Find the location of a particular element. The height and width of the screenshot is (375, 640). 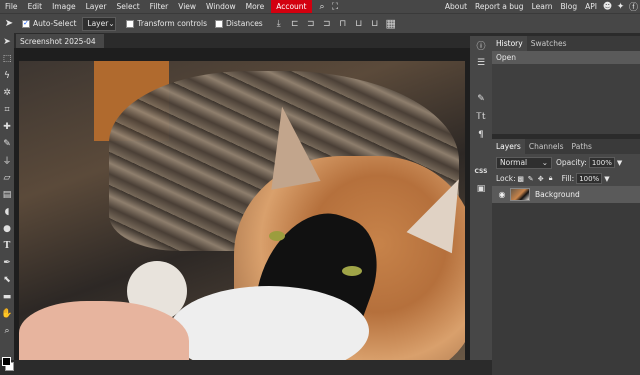

search-icon: ⌕ is located at coordinates (322, 6).